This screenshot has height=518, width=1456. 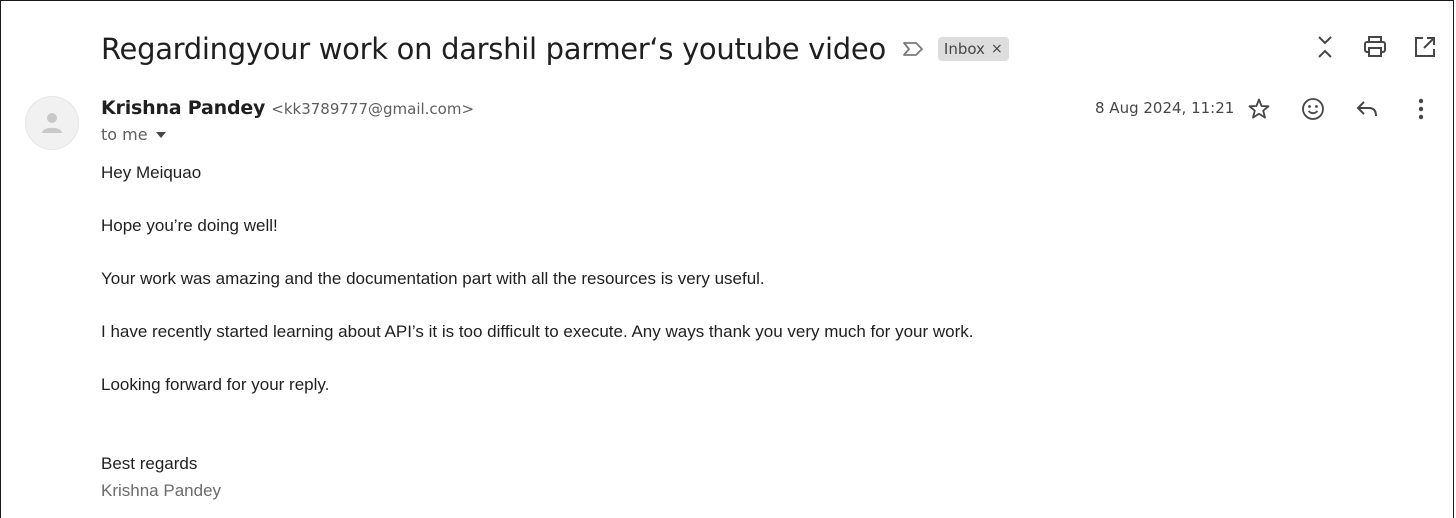 I want to click on collapse-icon, so click(x=1325, y=47).